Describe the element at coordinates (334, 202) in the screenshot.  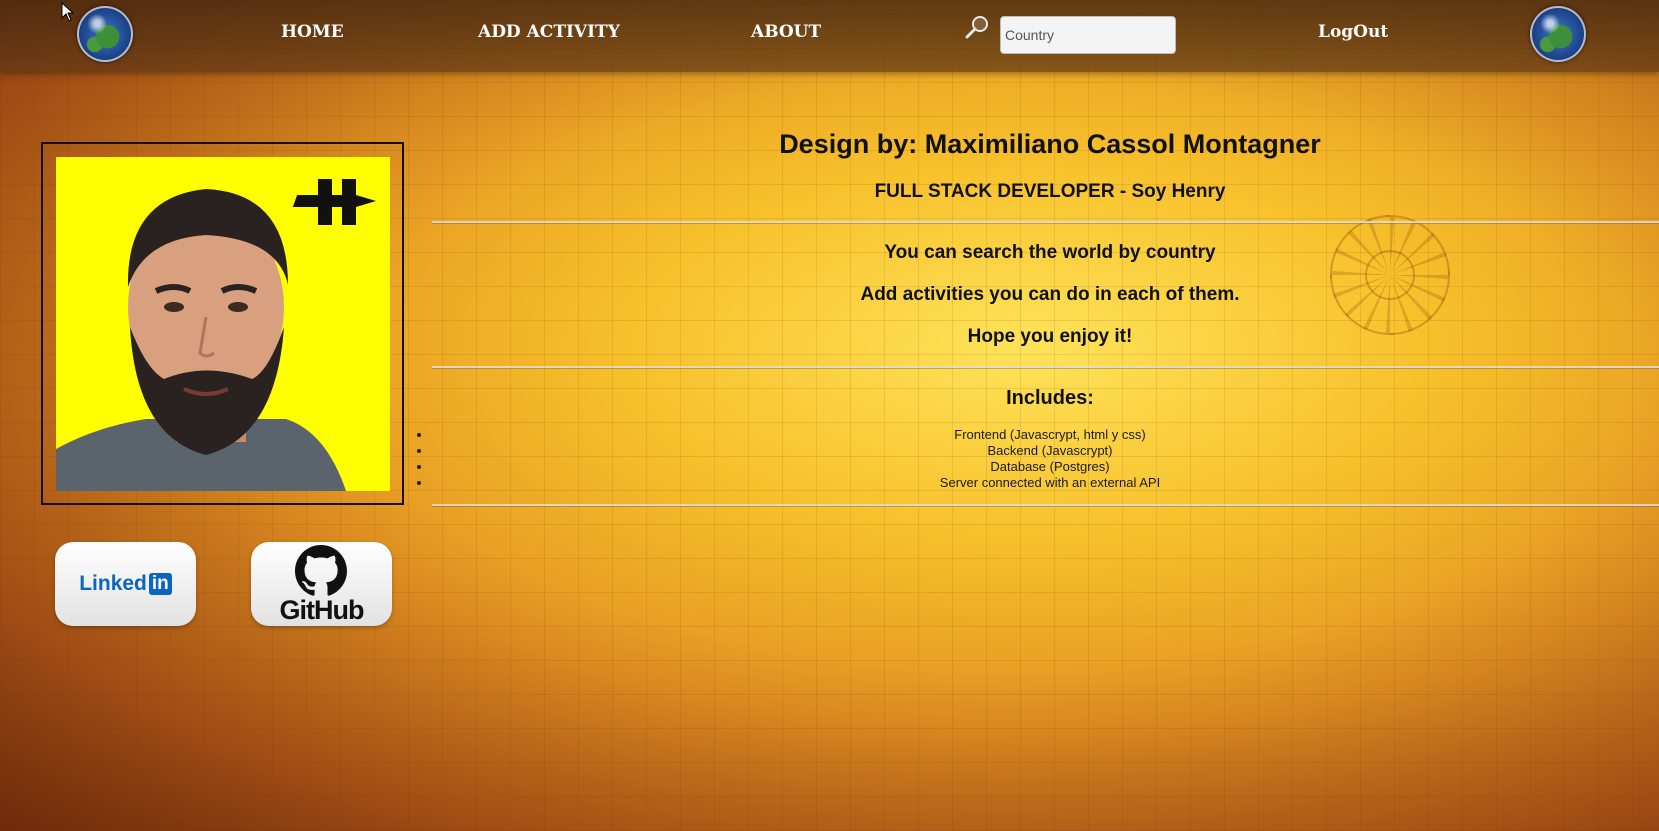
I see `henry-logo-icon` at that location.